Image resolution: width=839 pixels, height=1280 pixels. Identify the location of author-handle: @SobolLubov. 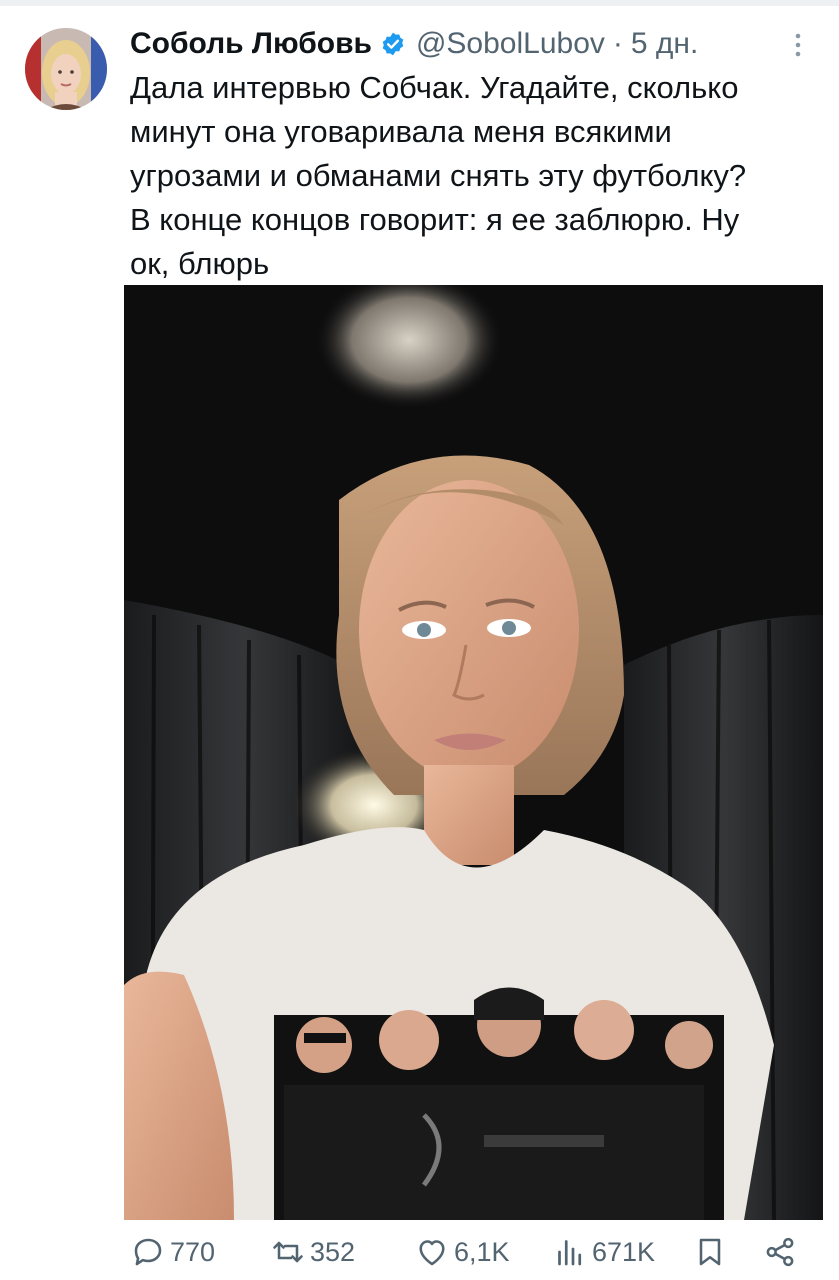
(510, 44).